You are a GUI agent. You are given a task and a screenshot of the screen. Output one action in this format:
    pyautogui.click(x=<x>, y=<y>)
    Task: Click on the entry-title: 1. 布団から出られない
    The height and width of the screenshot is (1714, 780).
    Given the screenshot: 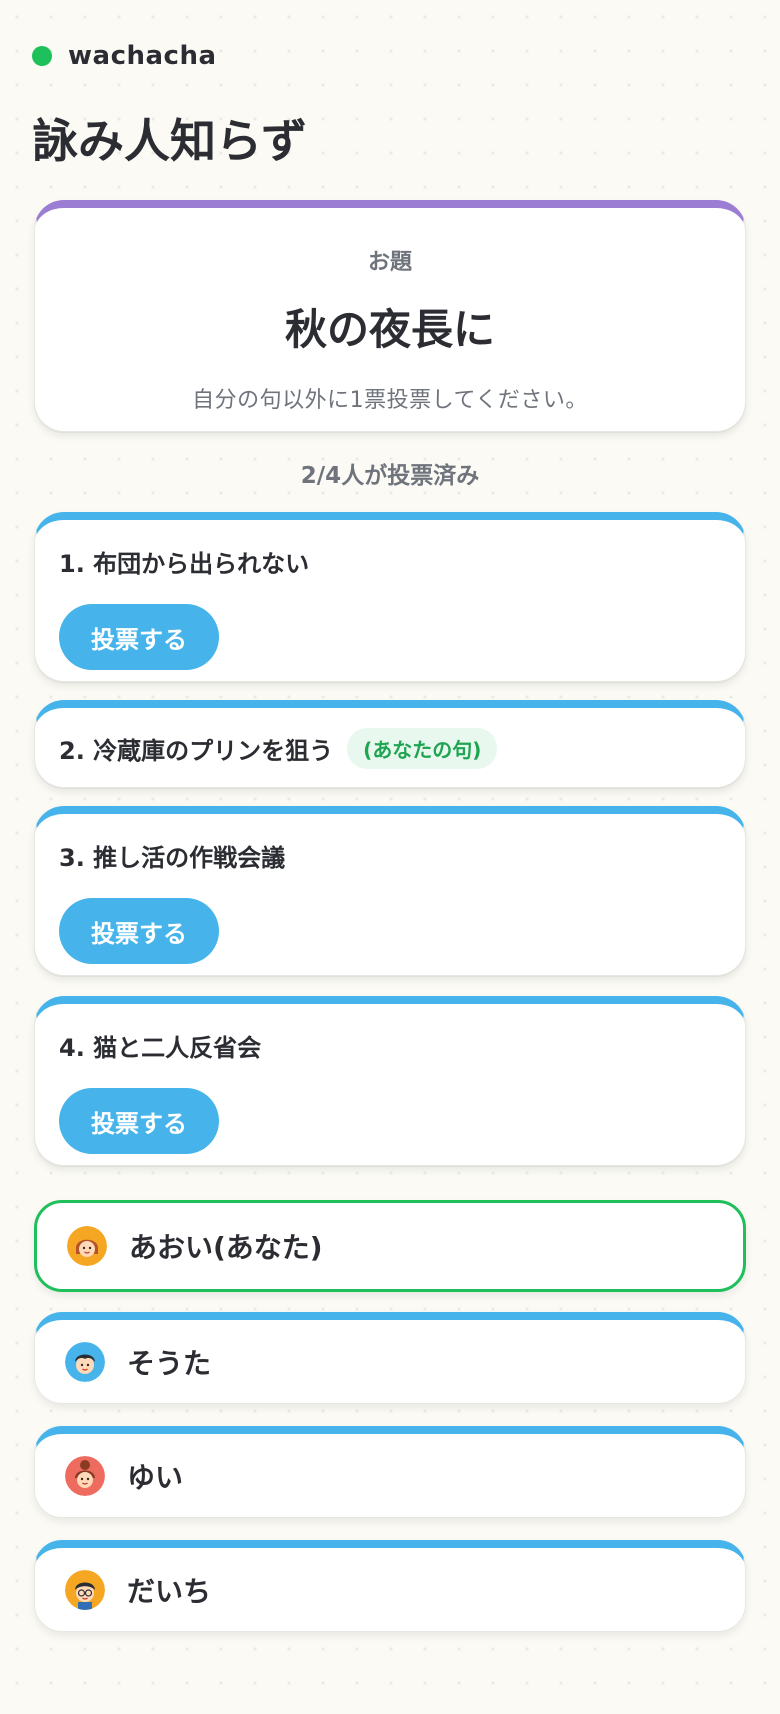 What is the action you would take?
    pyautogui.click(x=184, y=561)
    